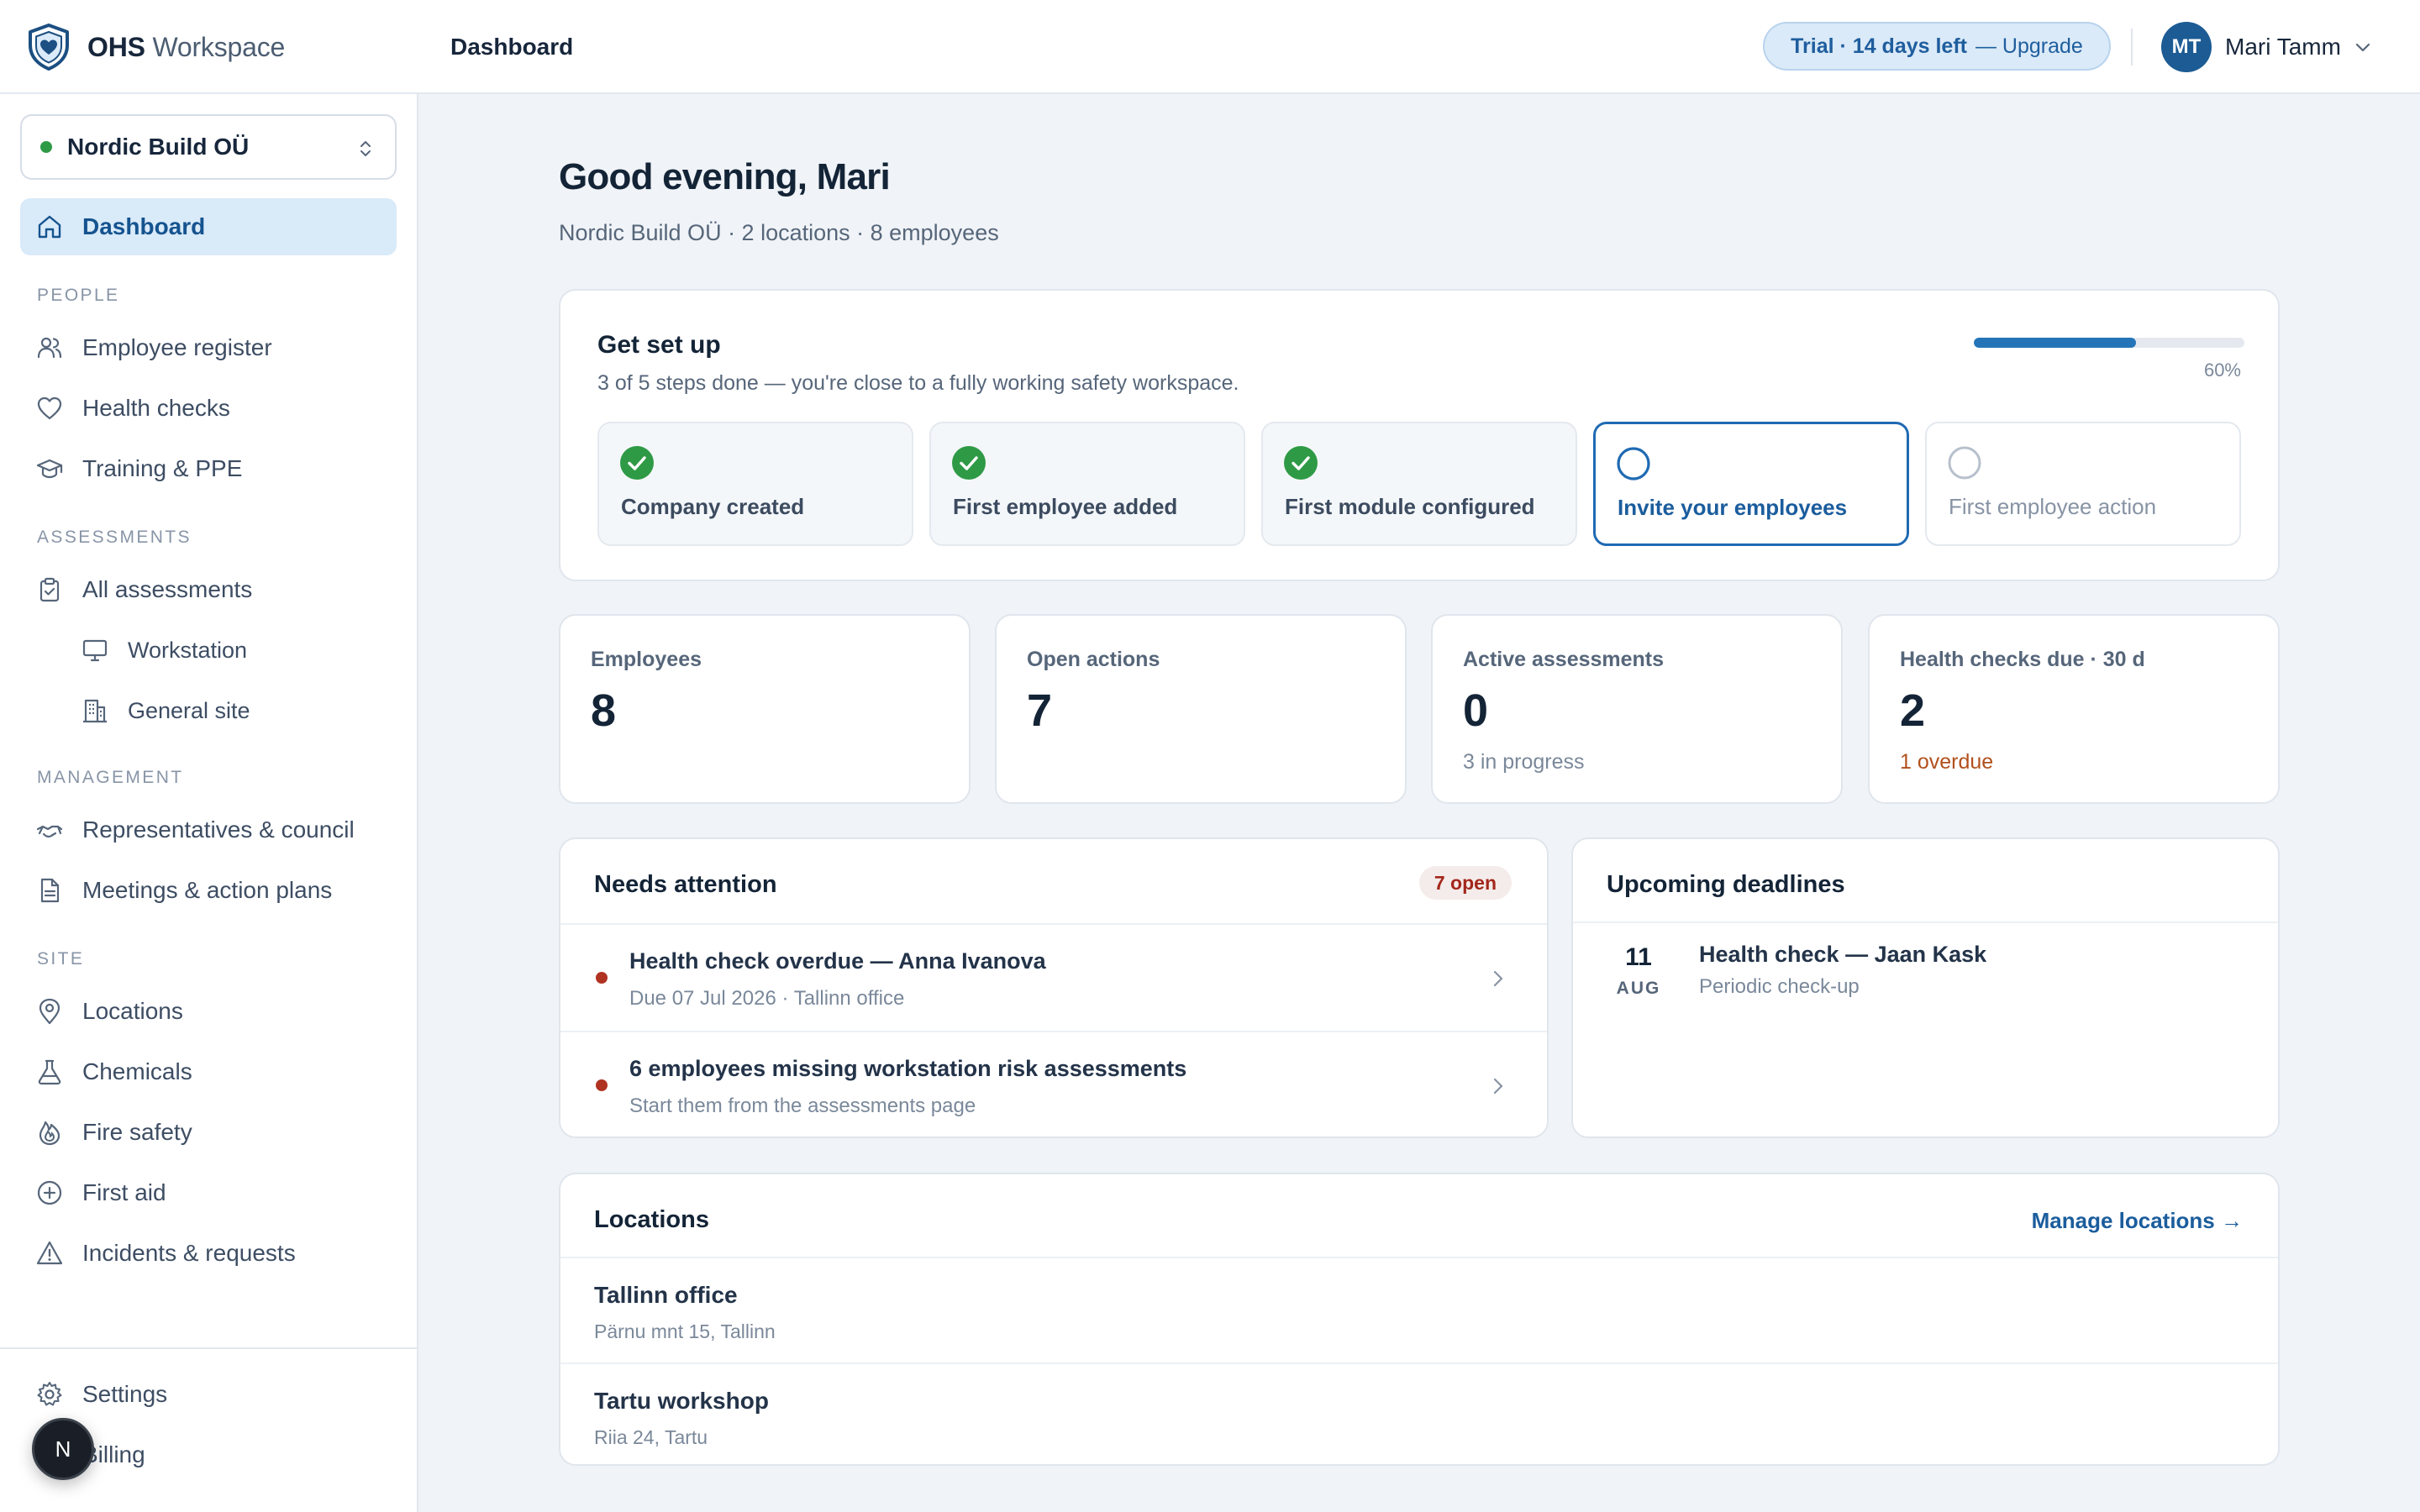 The width and height of the screenshot is (2420, 1512). I want to click on setup-title: Get set up, so click(659, 345).